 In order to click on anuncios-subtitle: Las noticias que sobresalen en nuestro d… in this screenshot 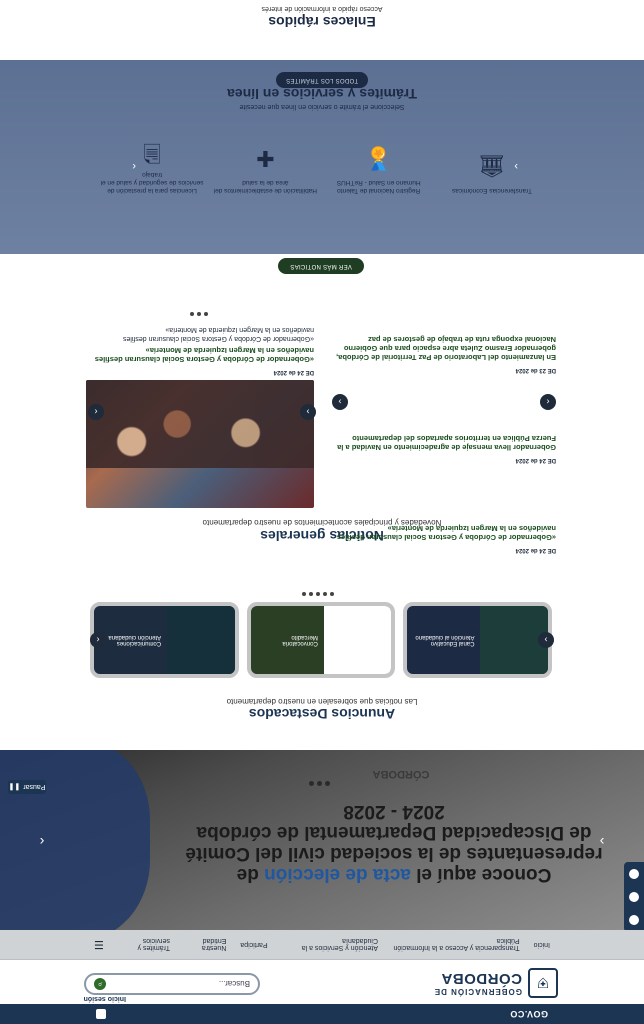, I will do `click(322, 701)`.